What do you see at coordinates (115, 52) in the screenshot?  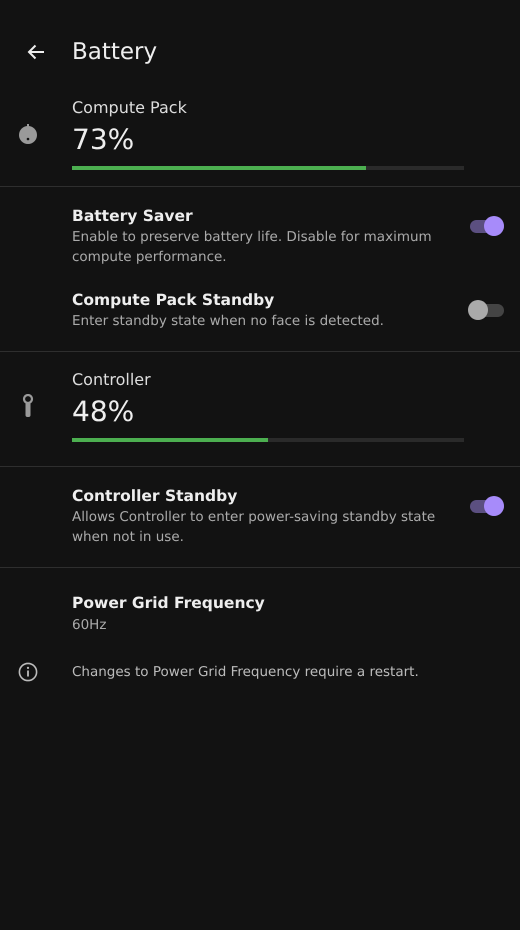 I see `page-title: Battery` at bounding box center [115, 52].